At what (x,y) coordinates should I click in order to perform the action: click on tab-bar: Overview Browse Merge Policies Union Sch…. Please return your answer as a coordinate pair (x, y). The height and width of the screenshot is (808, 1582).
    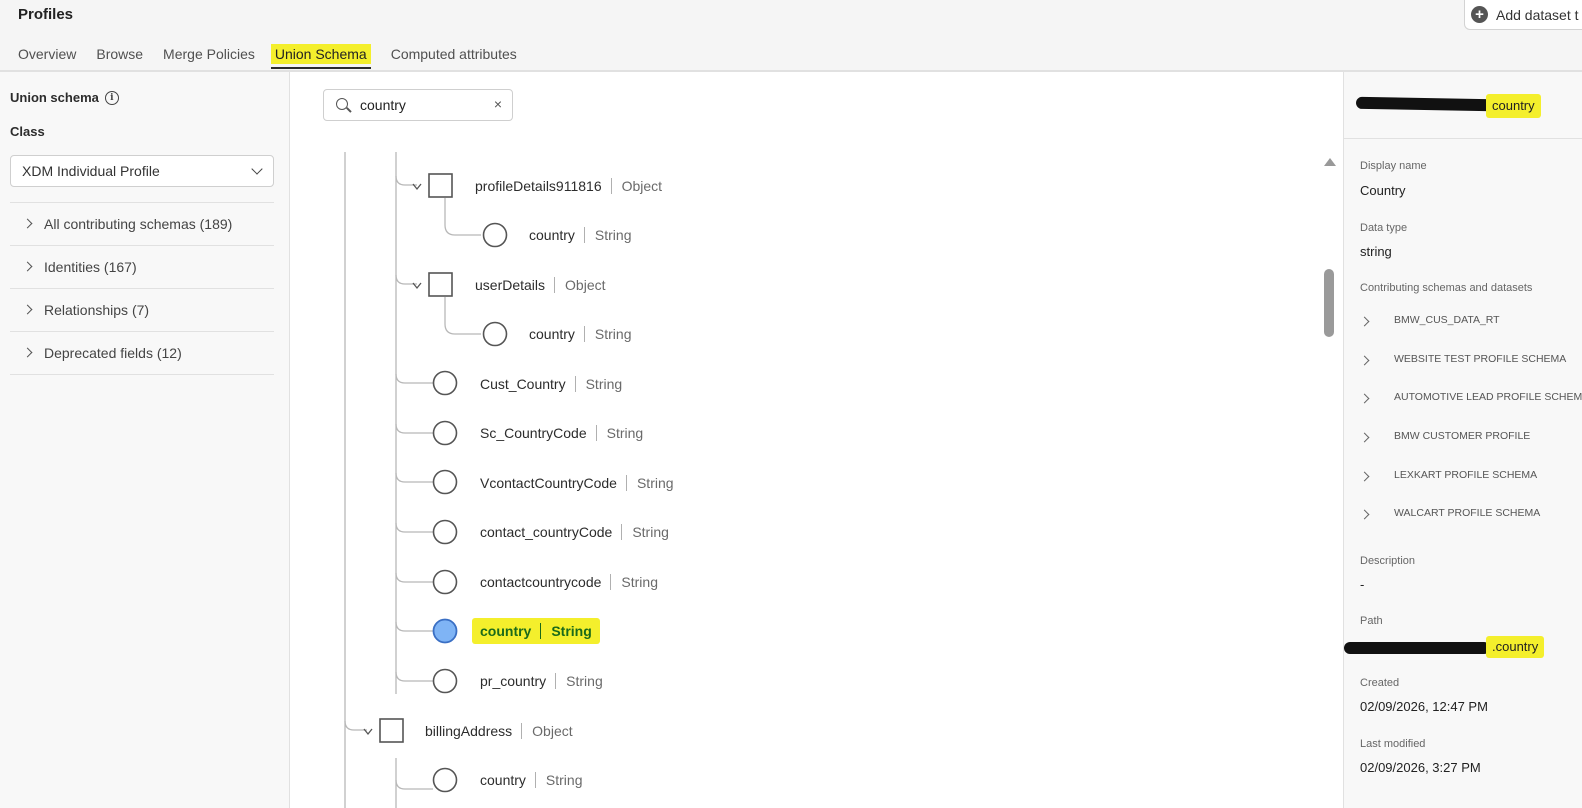
    Looking at the image, I should click on (267, 56).